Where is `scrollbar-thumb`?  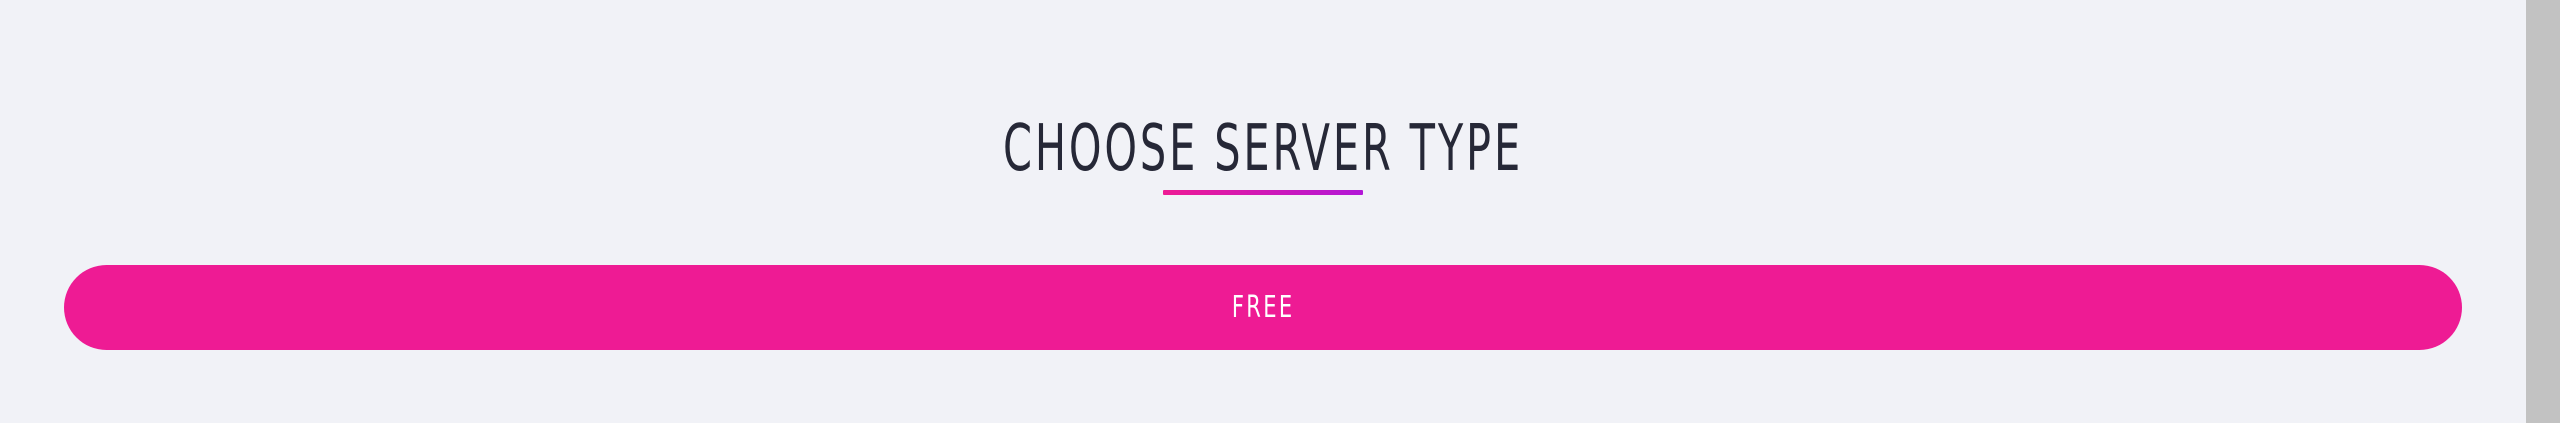 scrollbar-thumb is located at coordinates (2543, 211).